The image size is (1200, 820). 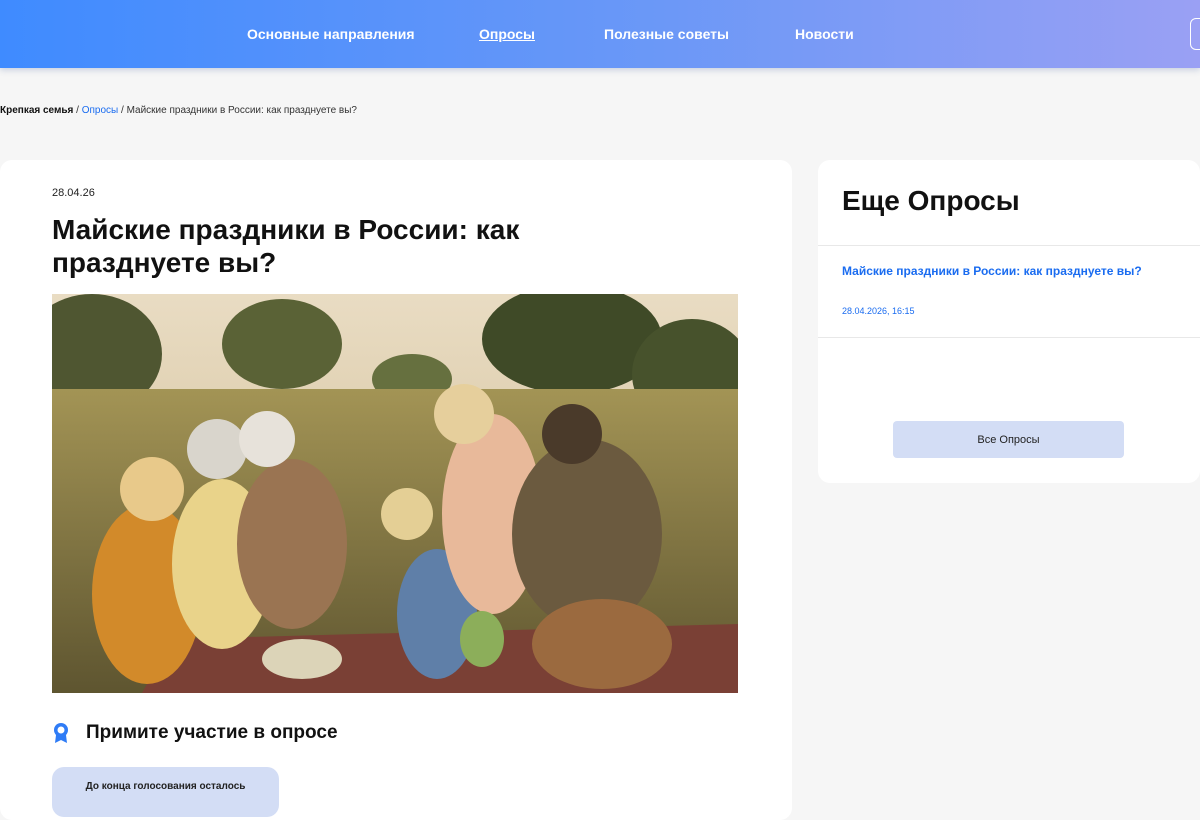 I want to click on nav-link-tips: Полезные советы, so click(x=666, y=34).